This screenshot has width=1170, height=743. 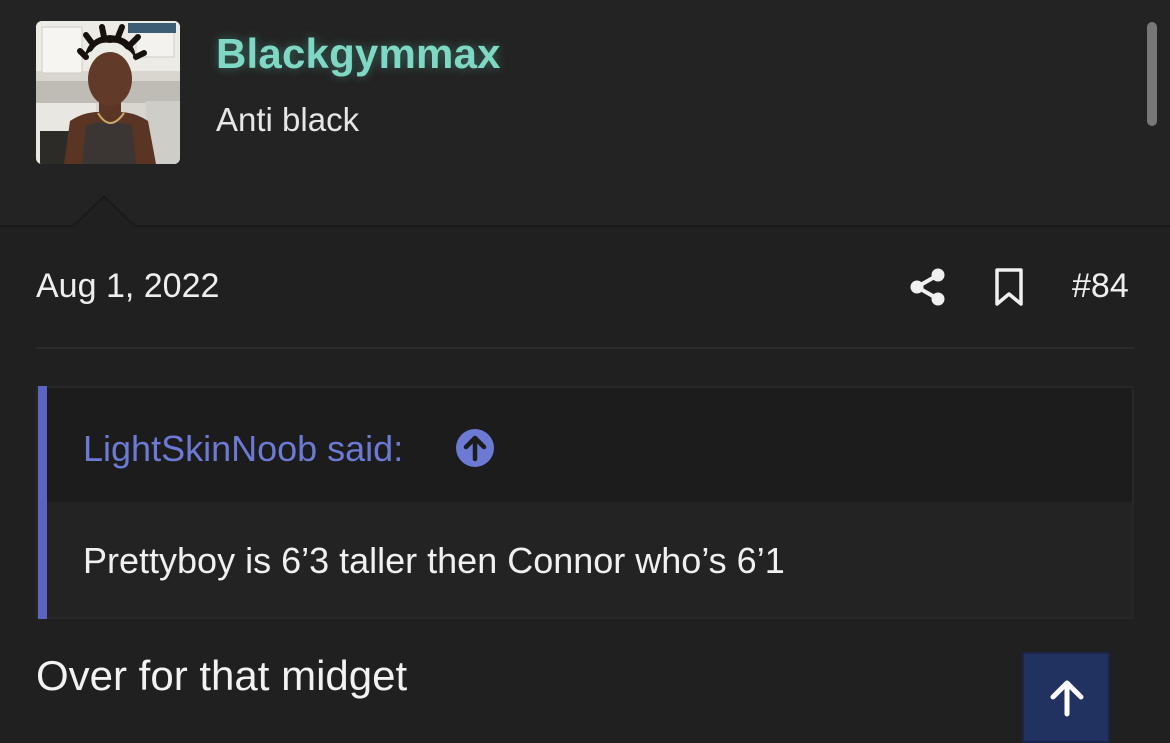 I want to click on message-text: Over for that midget, so click(x=222, y=675).